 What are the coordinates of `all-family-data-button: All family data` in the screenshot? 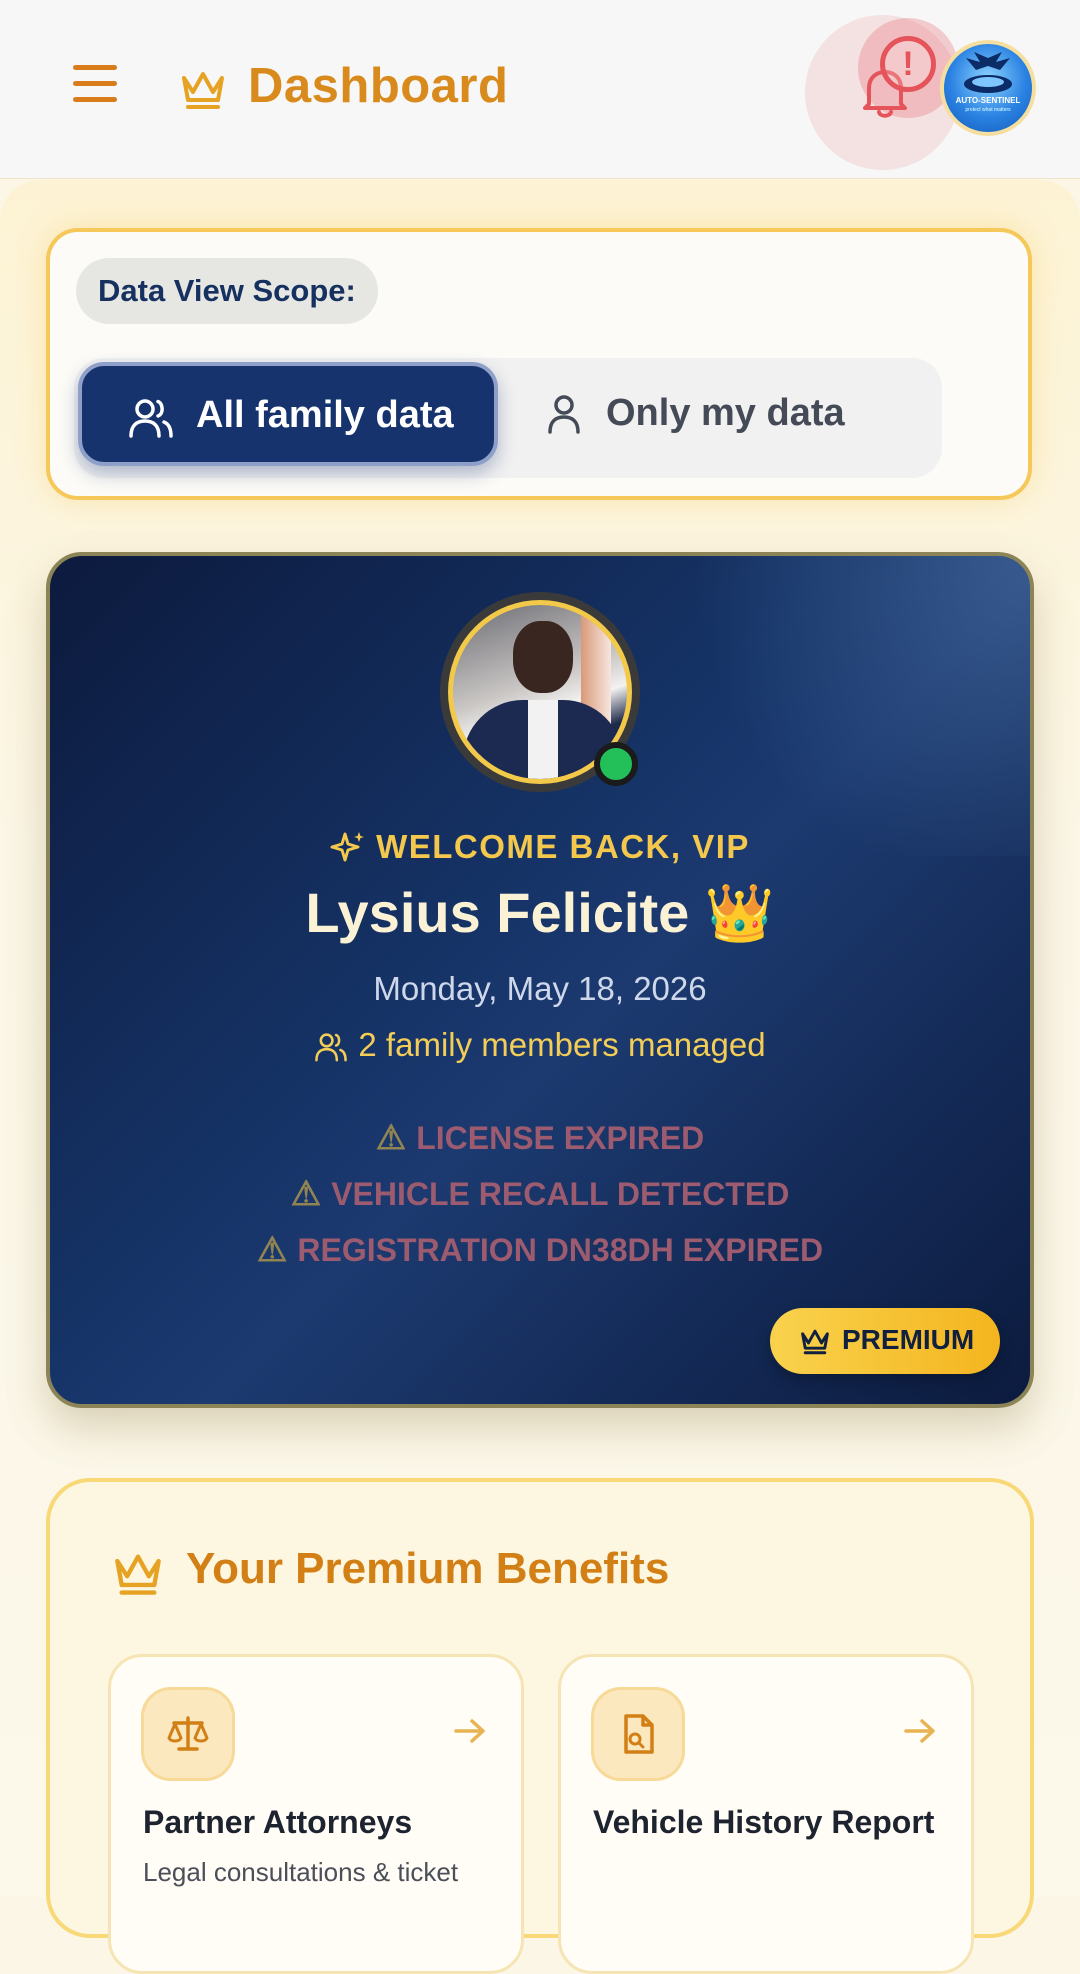 It's located at (288, 414).